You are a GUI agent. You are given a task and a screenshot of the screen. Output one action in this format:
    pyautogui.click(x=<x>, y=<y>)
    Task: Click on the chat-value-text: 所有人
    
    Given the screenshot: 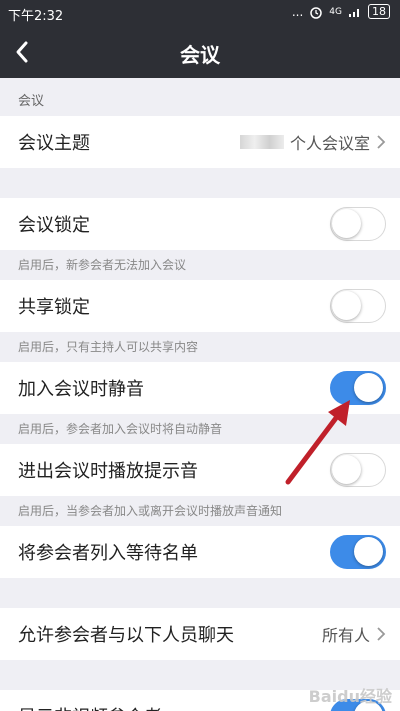 What is the action you would take?
    pyautogui.click(x=345, y=635)
    